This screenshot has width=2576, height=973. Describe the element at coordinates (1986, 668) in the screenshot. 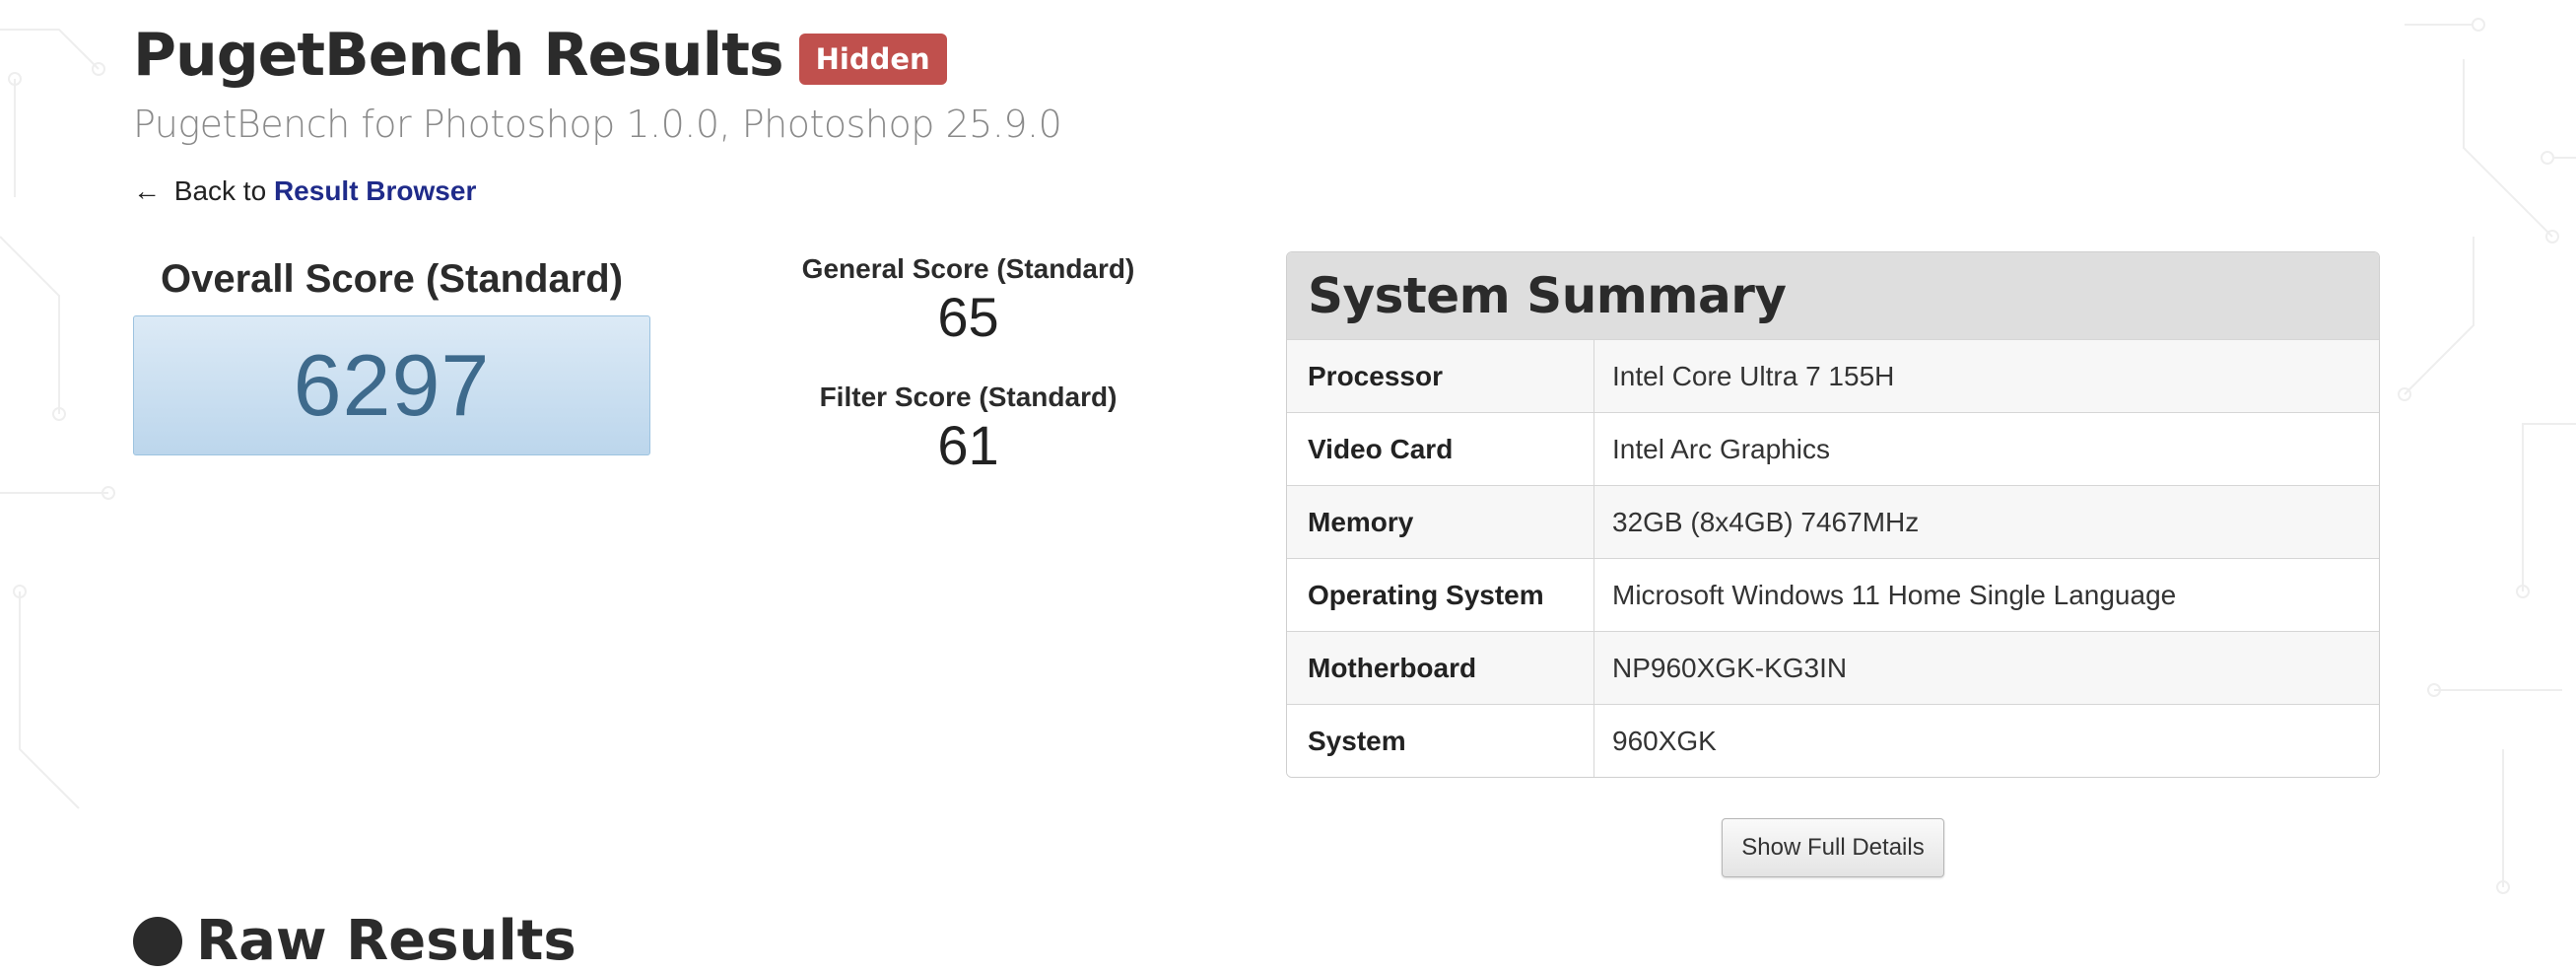

I see `spec-value: NP960XGK-KG3IN` at that location.